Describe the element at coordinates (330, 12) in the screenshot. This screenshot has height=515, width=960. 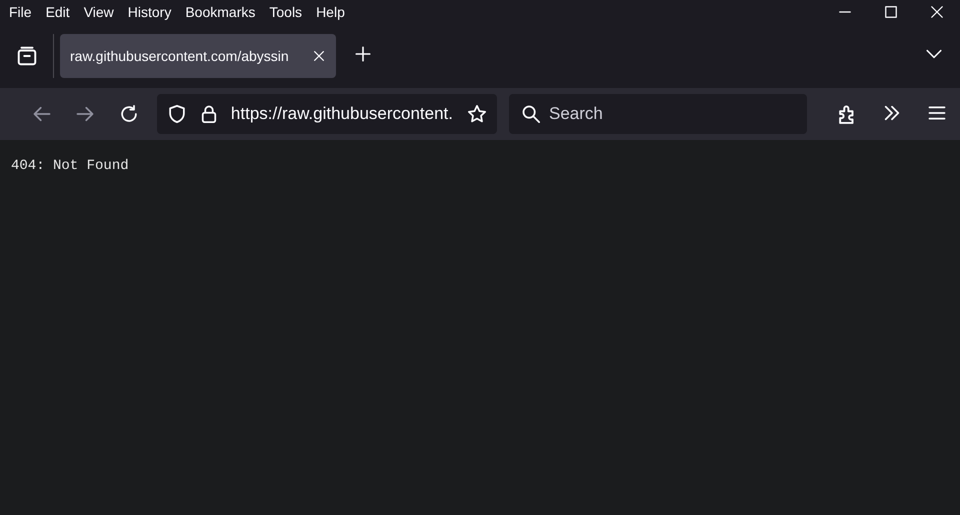
I see `menu-item: Help` at that location.